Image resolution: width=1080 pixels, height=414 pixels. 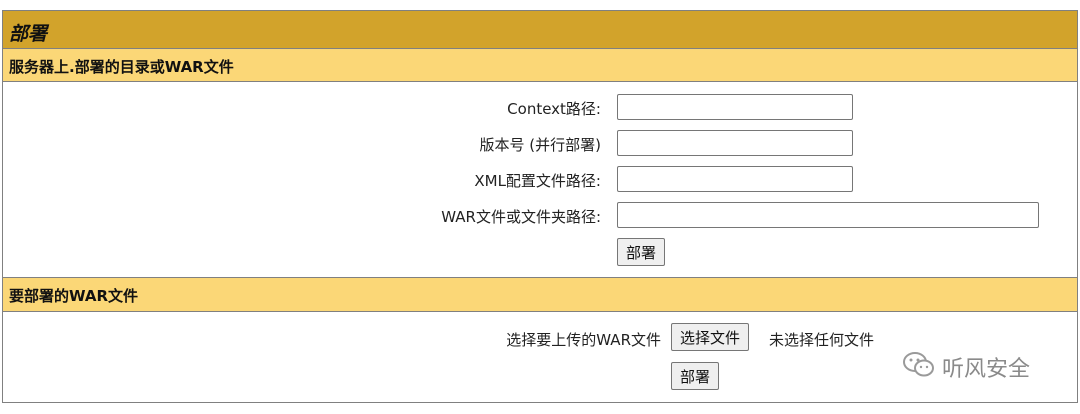 I want to click on no-file-chosen-text: 未选择任何文件, so click(x=822, y=340).